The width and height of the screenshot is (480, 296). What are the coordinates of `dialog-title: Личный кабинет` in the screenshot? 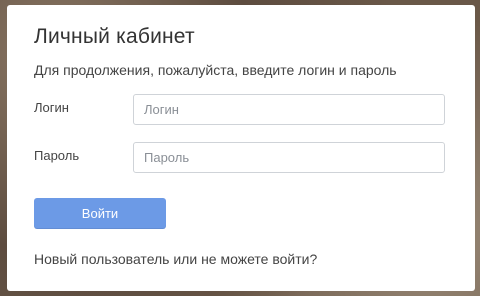 It's located at (114, 36).